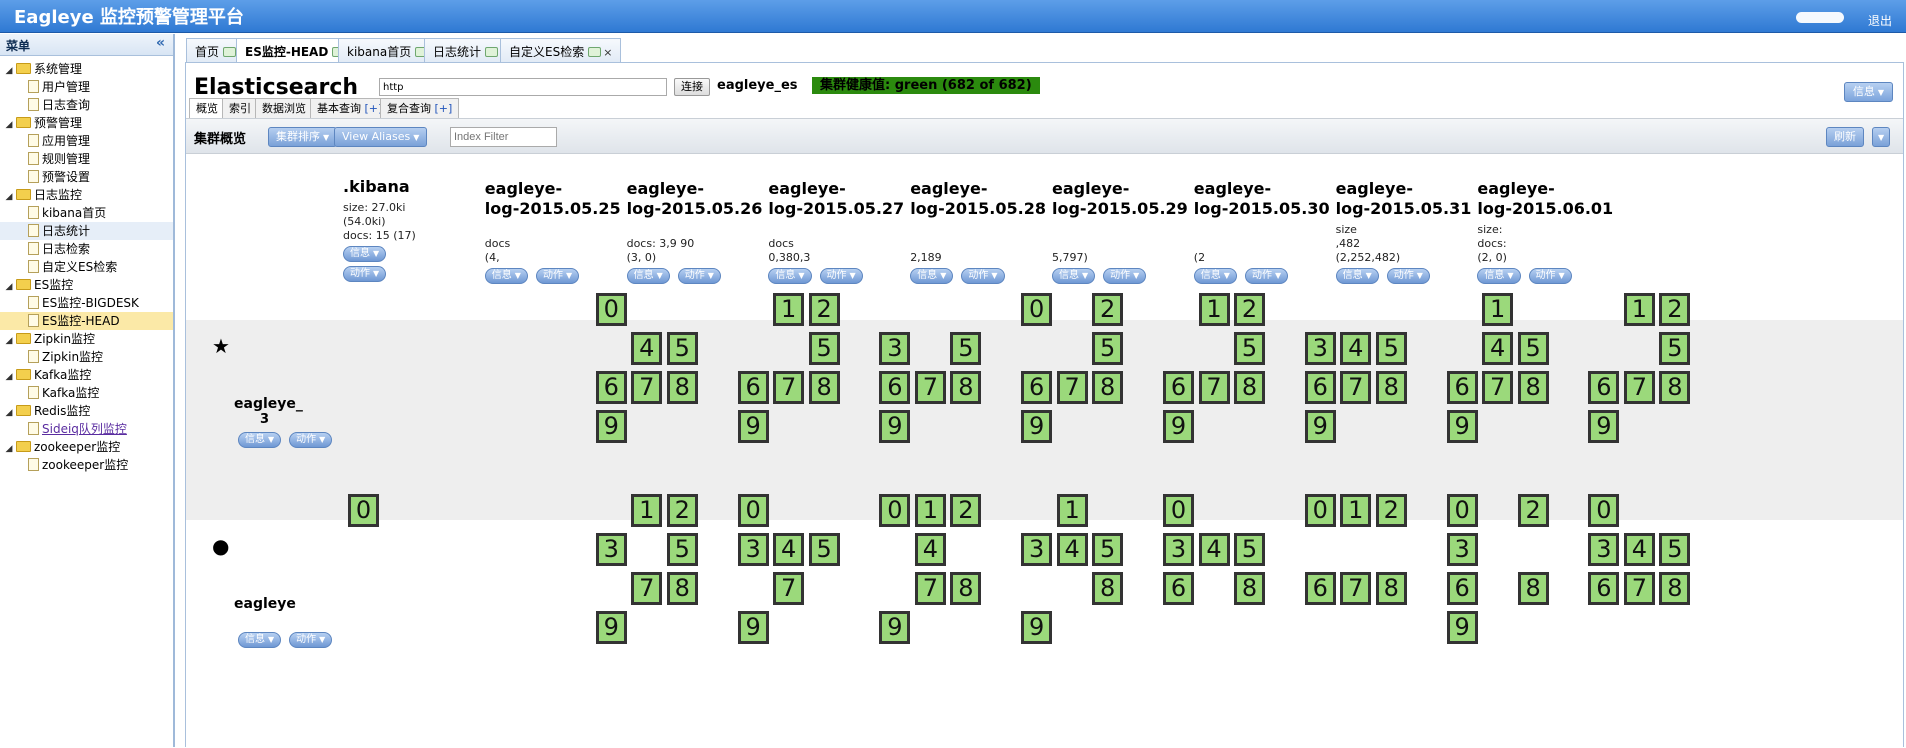 The width and height of the screenshot is (1906, 748). What do you see at coordinates (86, 105) in the screenshot?
I see `tree-item: 日志查询` at bounding box center [86, 105].